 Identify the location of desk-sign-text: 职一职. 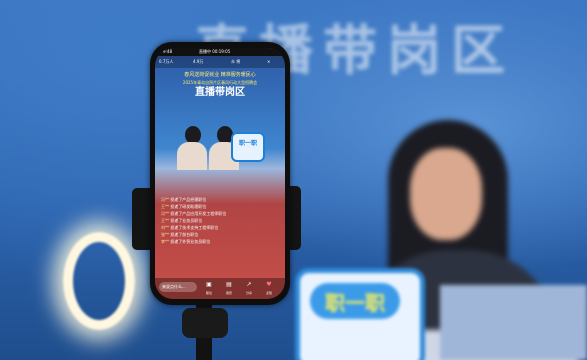
(355, 303).